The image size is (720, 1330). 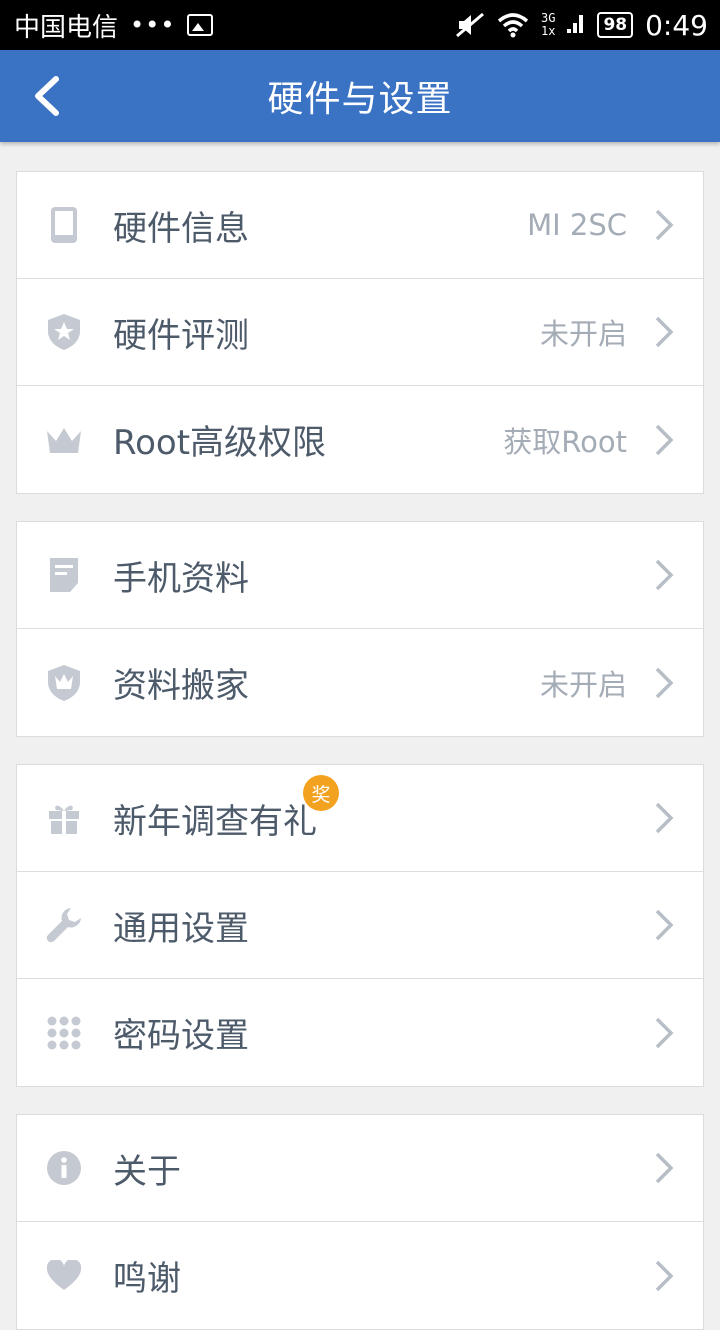 I want to click on row-general-settings: 通用设置, so click(x=360, y=925).